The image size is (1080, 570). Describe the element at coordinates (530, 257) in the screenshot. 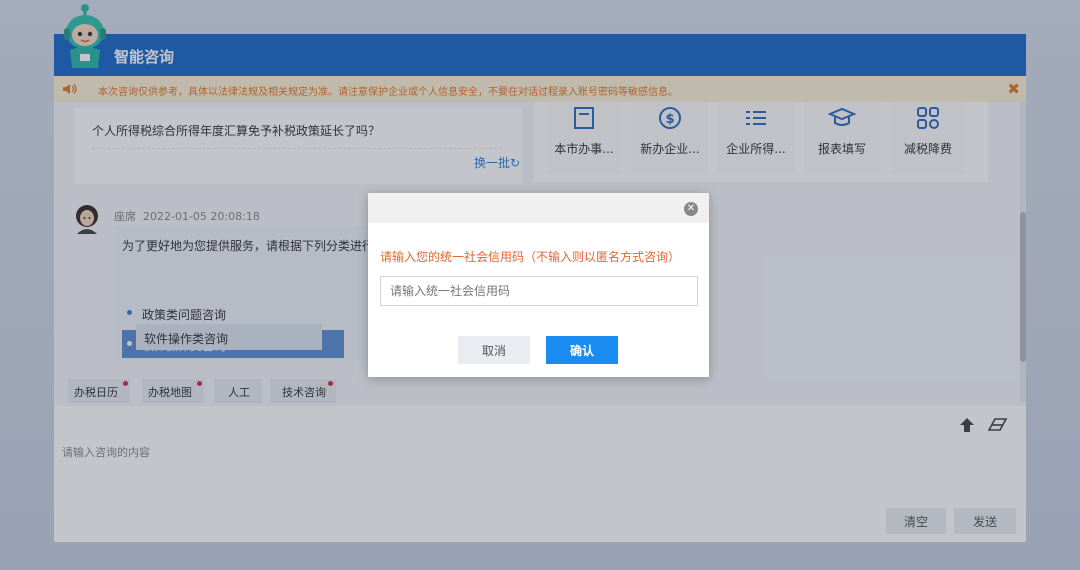

I see `dialog-tip: 请输入您的统一社会信用码（不输入则以匿名方式咨询）` at that location.